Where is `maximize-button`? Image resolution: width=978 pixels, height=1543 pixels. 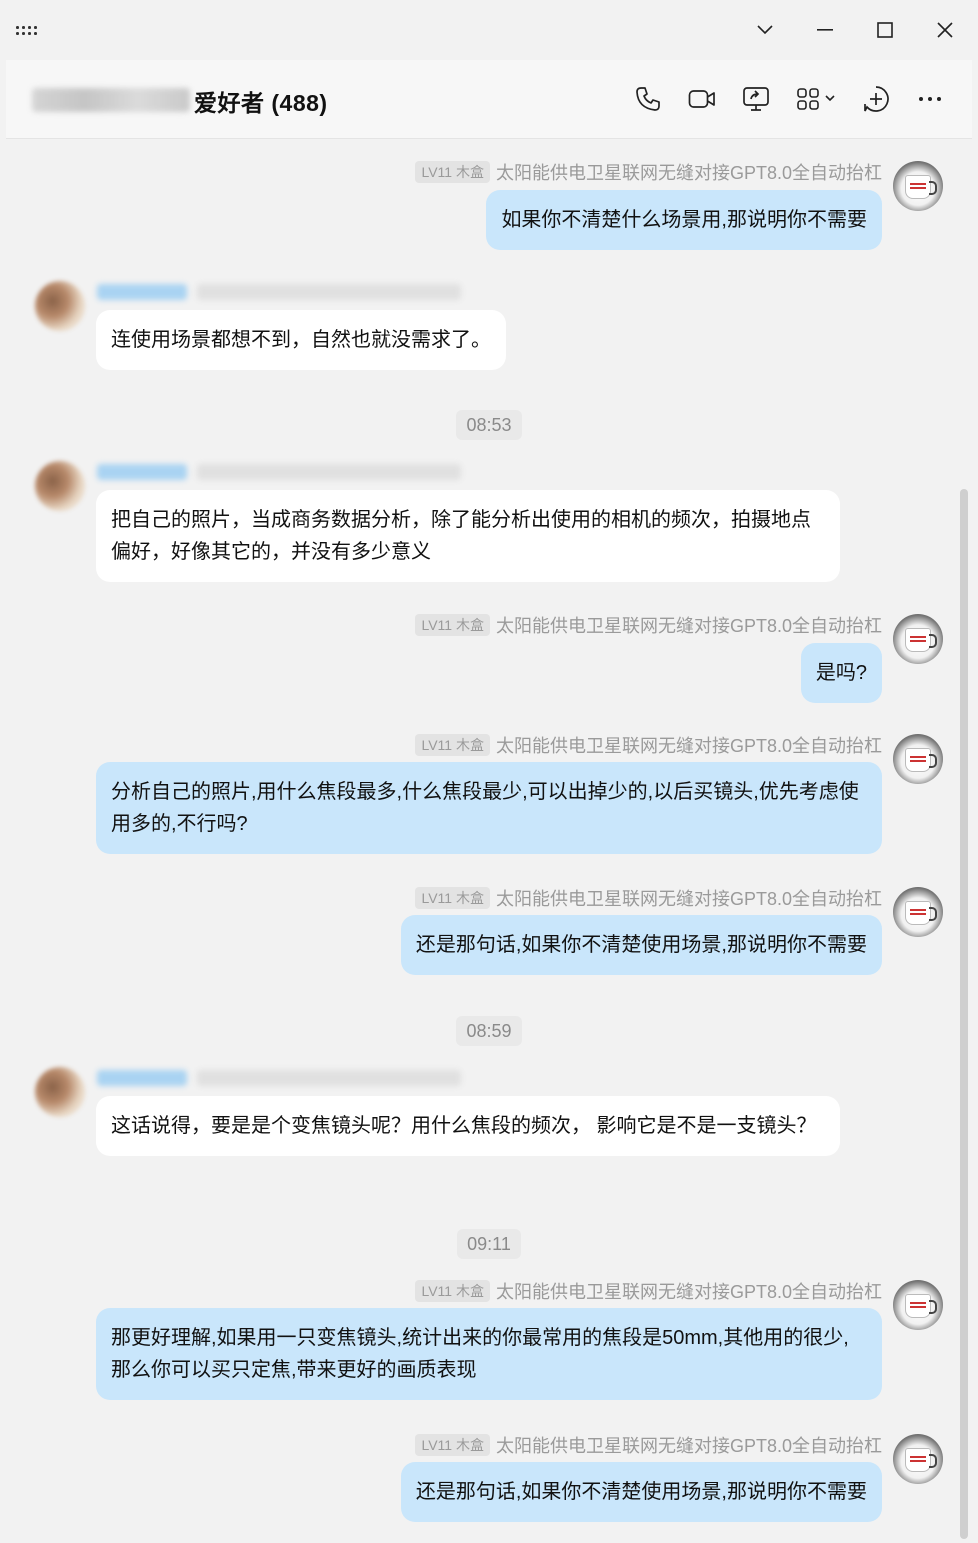 maximize-button is located at coordinates (885, 30).